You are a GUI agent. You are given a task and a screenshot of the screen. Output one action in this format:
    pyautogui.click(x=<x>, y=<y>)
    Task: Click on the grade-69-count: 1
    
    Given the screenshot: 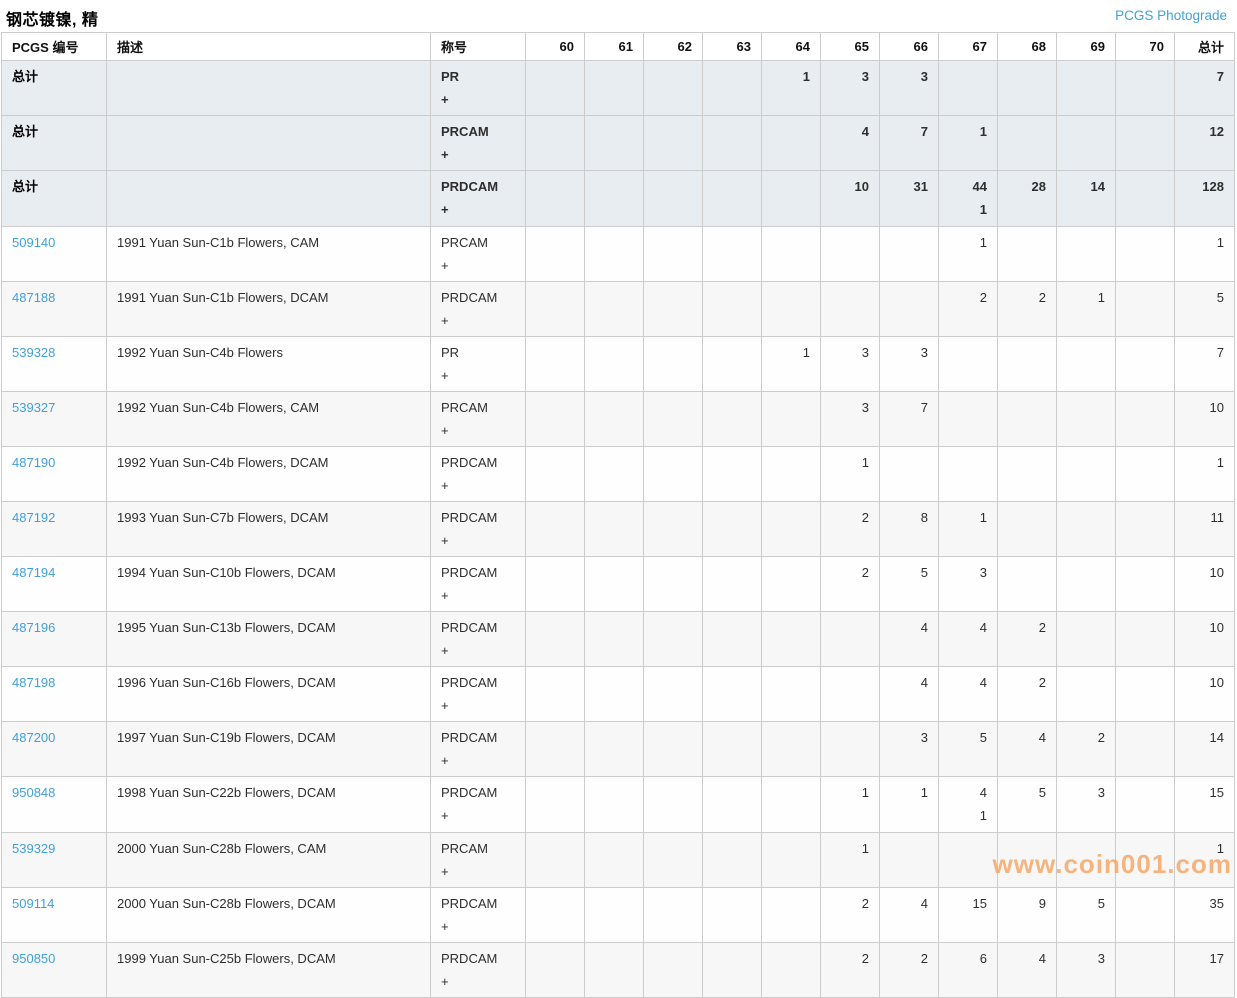 What is the action you would take?
    pyautogui.click(x=1086, y=309)
    